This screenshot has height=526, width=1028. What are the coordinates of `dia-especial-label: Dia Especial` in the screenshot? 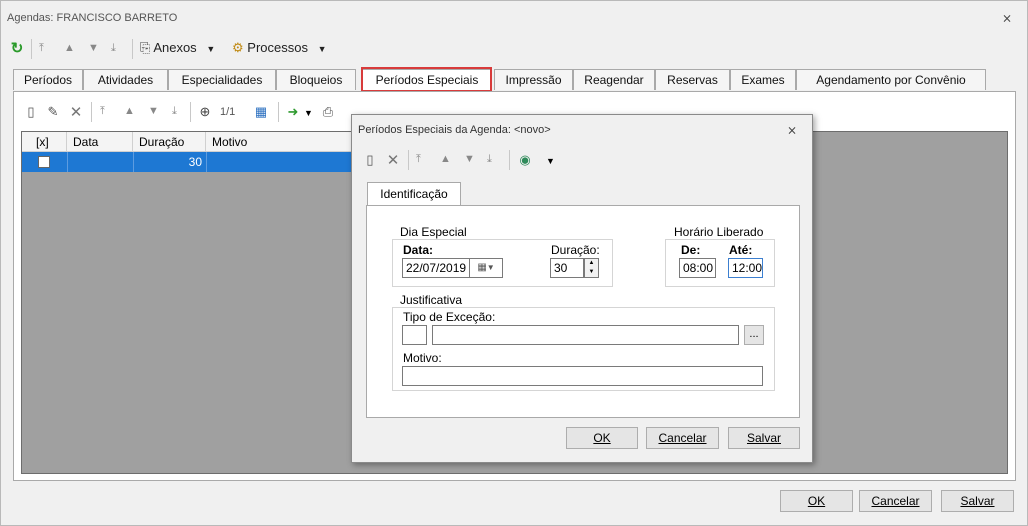 It's located at (433, 232).